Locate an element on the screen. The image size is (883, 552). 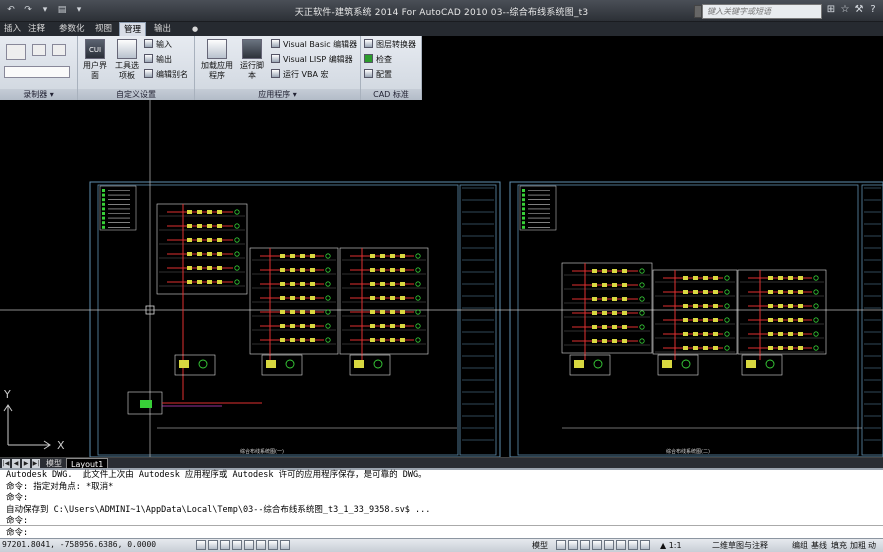
status-baseline: 基线 is located at coordinates (819, 545).